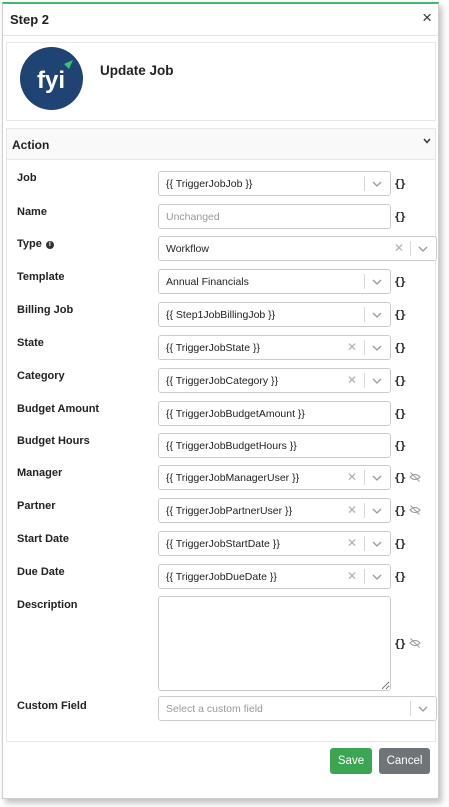 This screenshot has height=807, width=449. What do you see at coordinates (221, 81) in the screenshot?
I see `action-info-card: fyi Update Job` at bounding box center [221, 81].